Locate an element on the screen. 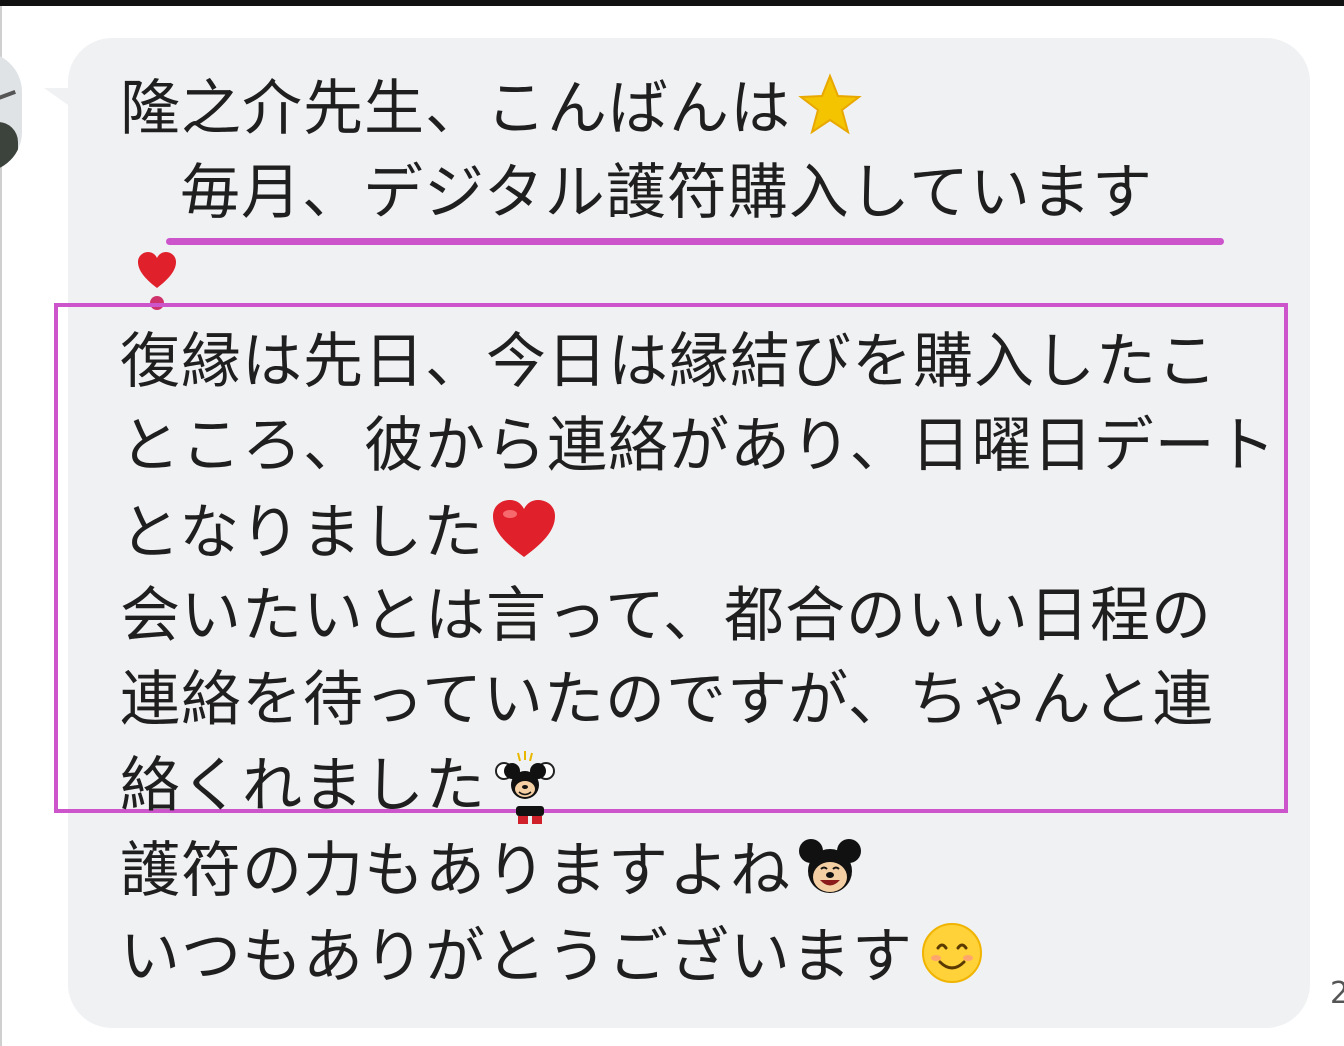 Image resolution: width=1344 pixels, height=1046 pixels. message-line: 復縁は先日、今日は縁結びを購入したこ is located at coordinates (669, 362).